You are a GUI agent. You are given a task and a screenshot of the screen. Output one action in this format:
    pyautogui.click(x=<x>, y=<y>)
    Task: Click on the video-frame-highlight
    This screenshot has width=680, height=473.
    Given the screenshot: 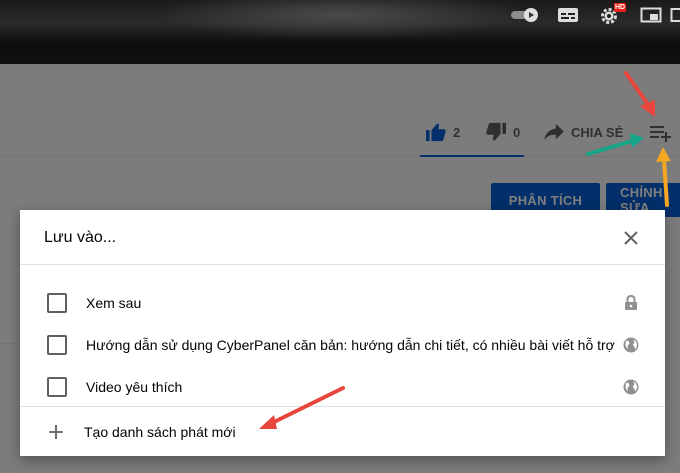 What is the action you would take?
    pyautogui.click(x=340, y=20)
    